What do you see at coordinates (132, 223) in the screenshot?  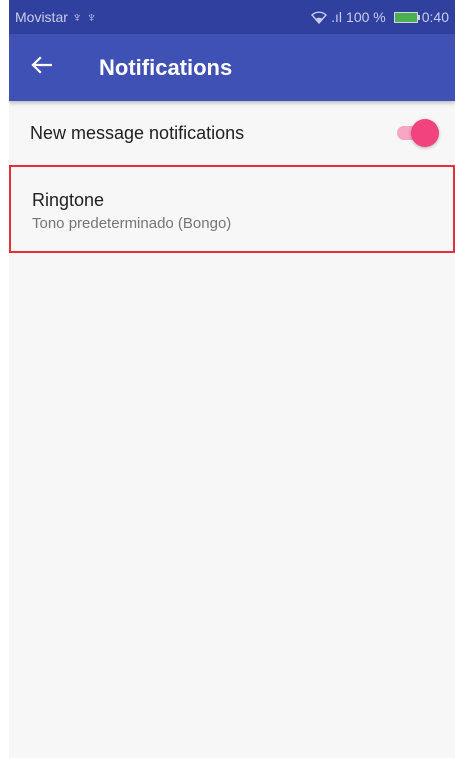 I see `ringtone-summary: Tono predeterminado (Bongo)` at bounding box center [132, 223].